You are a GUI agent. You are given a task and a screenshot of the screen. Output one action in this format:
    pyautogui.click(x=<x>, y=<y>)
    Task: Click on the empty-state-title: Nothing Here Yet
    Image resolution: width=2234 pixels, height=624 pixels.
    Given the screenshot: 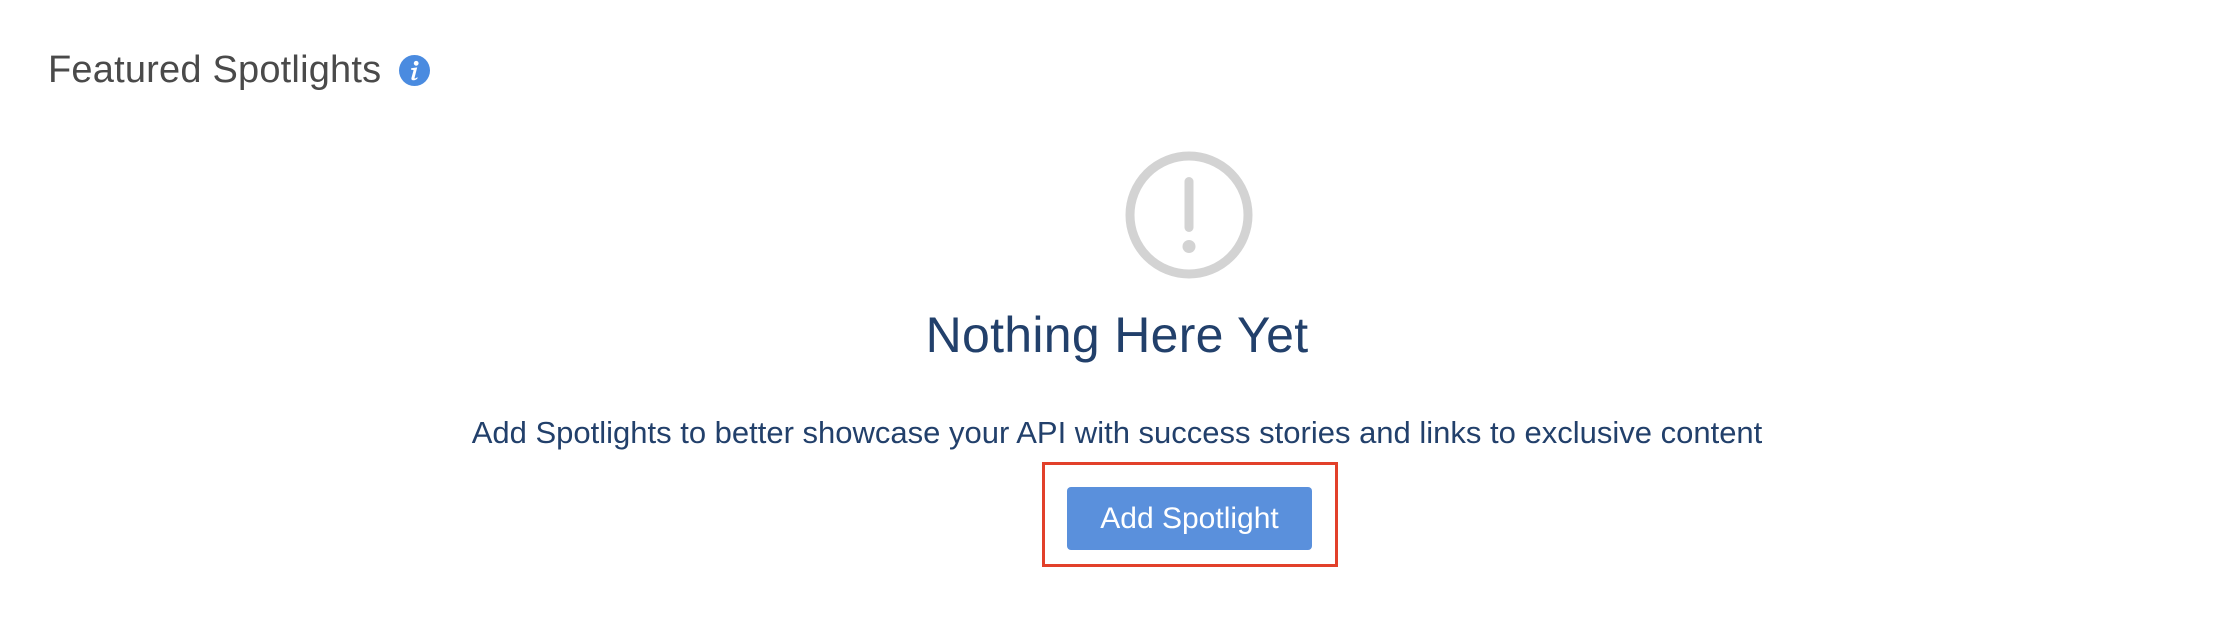 What is the action you would take?
    pyautogui.click(x=1117, y=335)
    